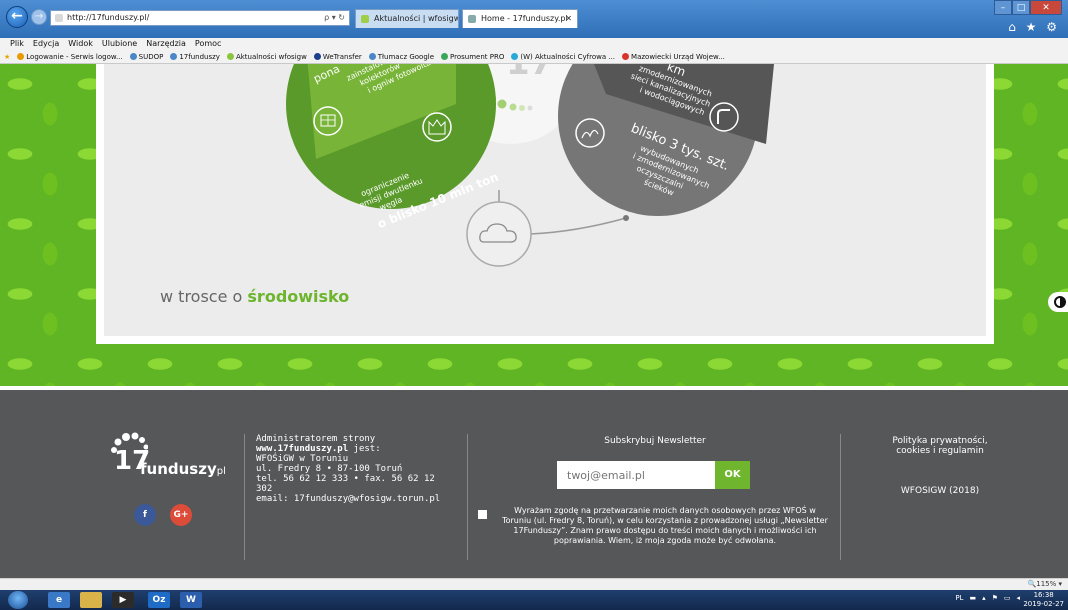 This screenshot has height=610, width=1068. What do you see at coordinates (987, 598) in the screenshot?
I see `system-tray: PL ▬ ▴ ⚑ ▭ ◂` at bounding box center [987, 598].